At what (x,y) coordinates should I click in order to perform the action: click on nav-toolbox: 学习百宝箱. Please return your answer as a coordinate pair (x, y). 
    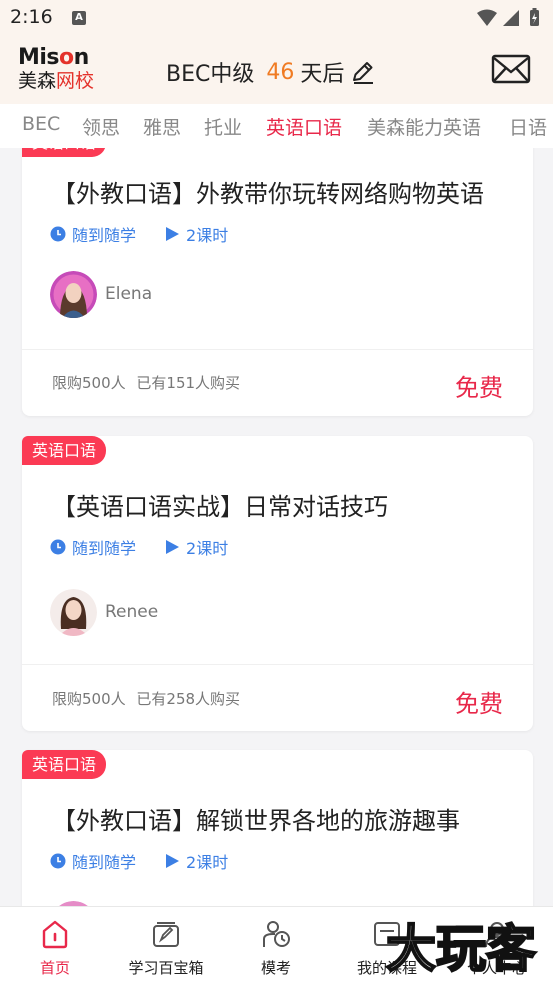
    Looking at the image, I should click on (166, 945).